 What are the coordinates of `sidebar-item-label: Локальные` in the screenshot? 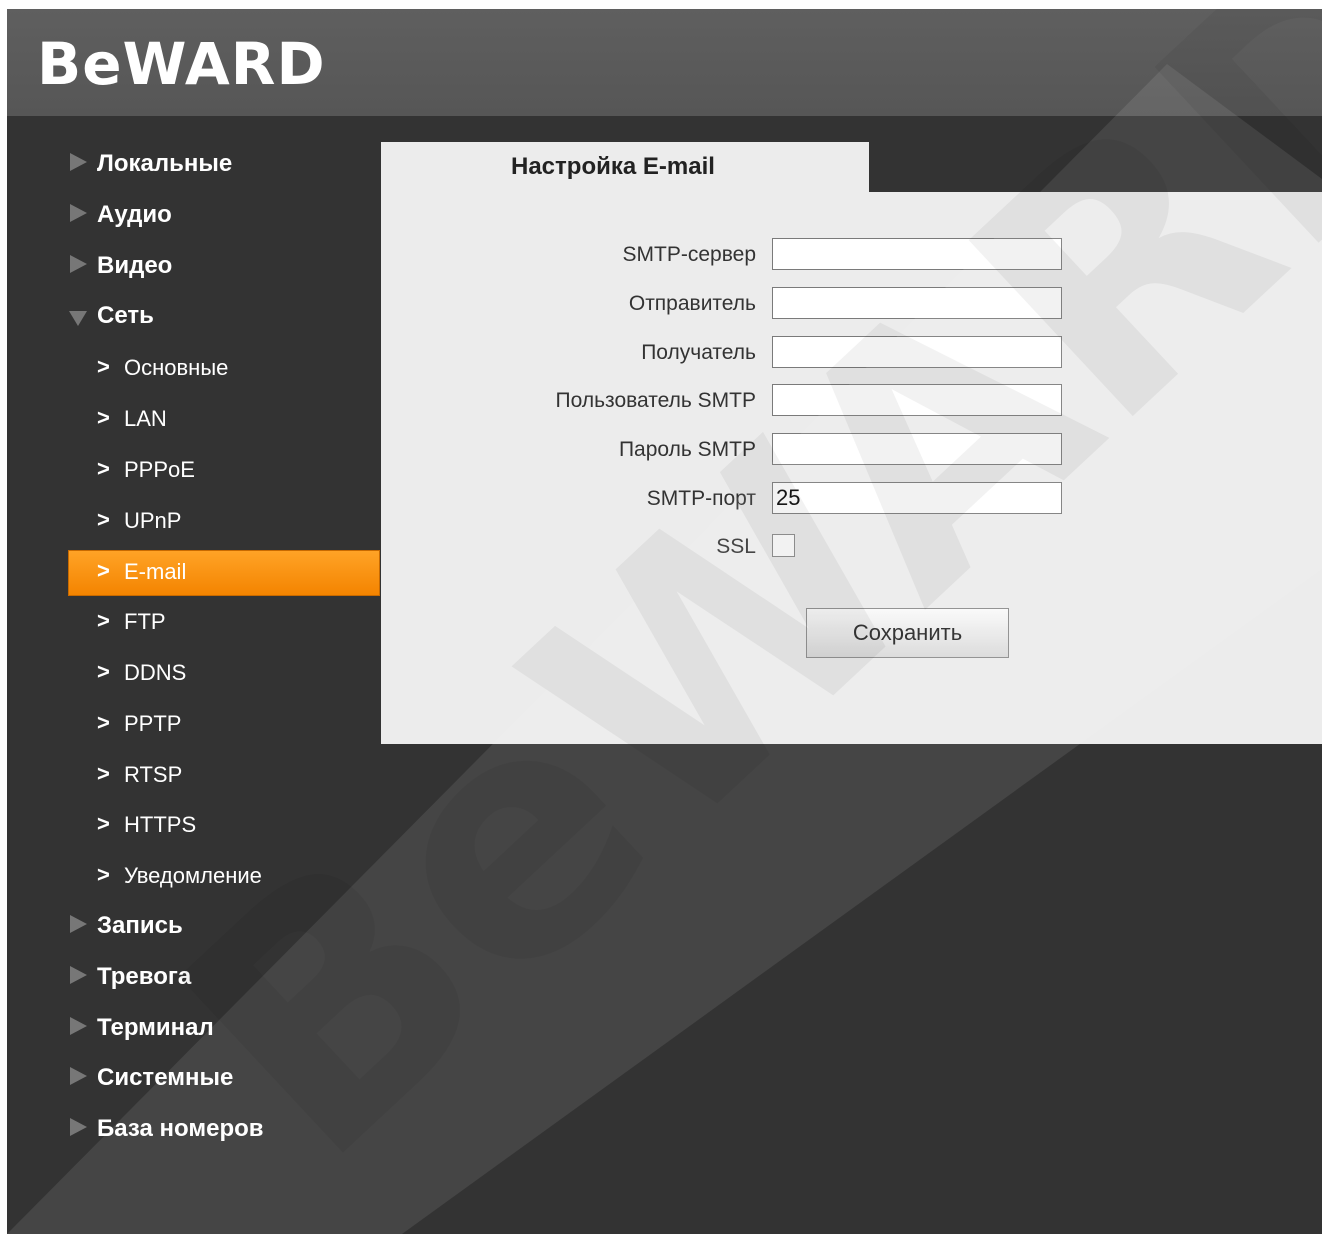 It's located at (165, 163).